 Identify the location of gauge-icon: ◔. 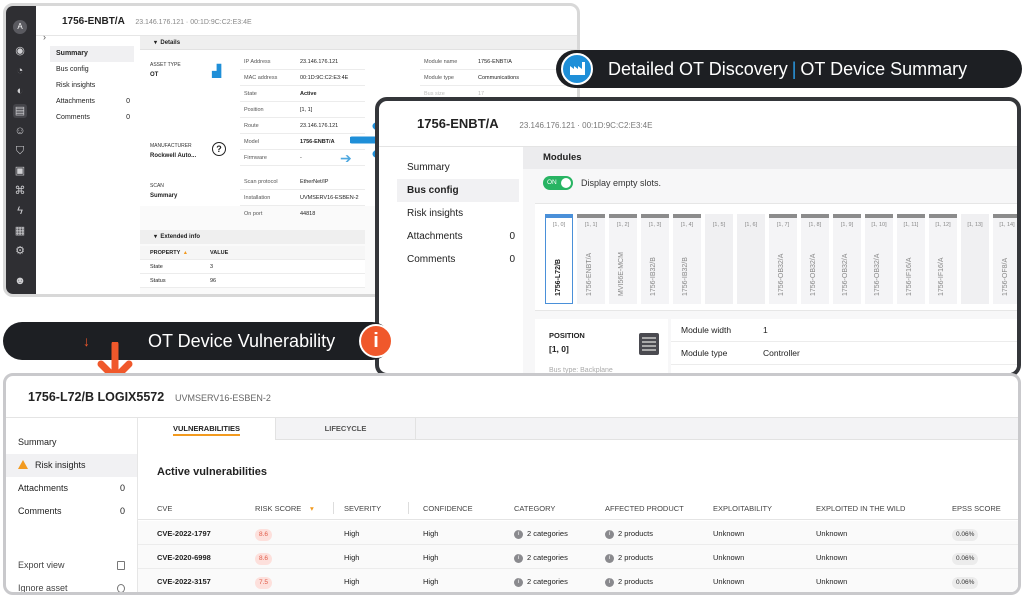
(20, 71).